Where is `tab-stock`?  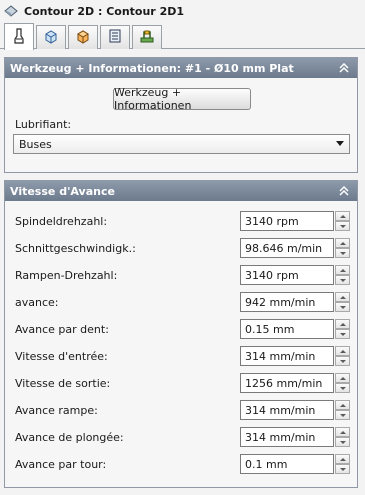 tab-stock is located at coordinates (83, 37).